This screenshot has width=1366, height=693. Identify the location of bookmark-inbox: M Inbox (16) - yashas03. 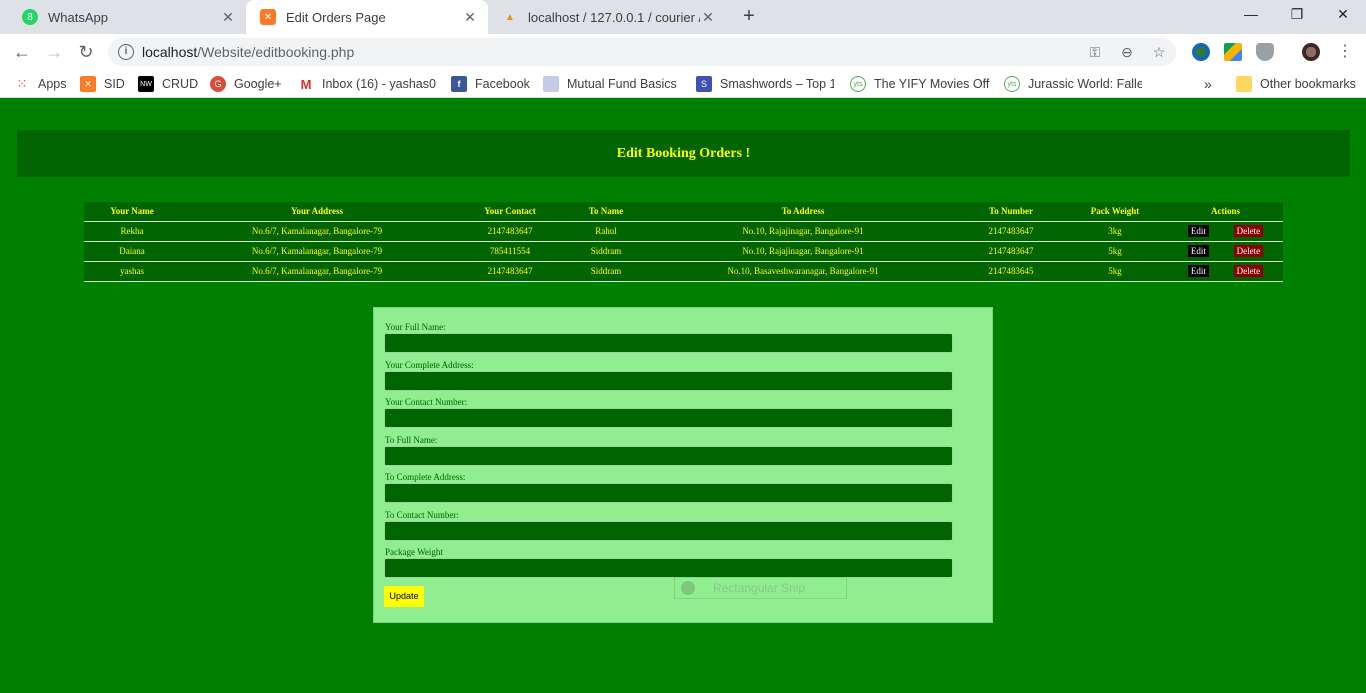
(367, 84).